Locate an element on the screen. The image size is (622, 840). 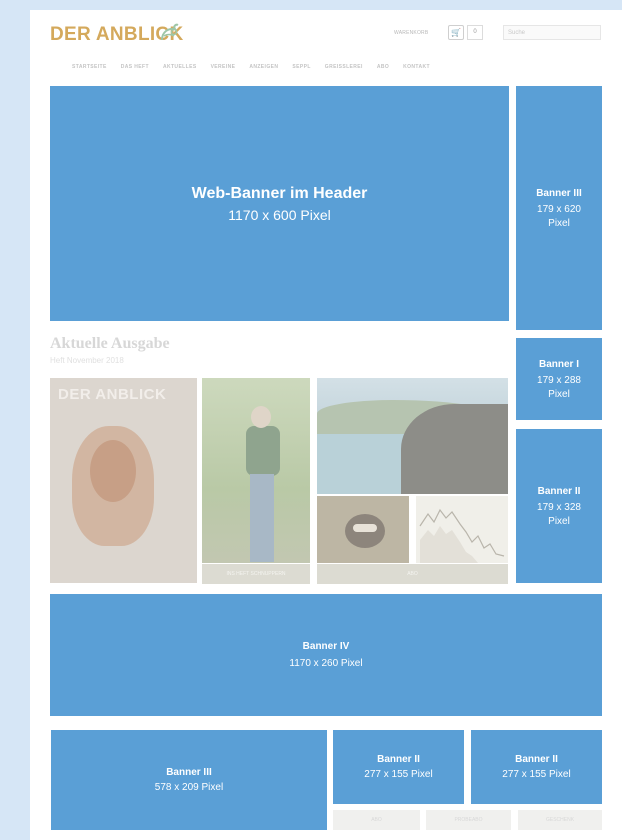
bottom-banner-mid-size: 277 x 155 Pixel is located at coordinates (398, 774).